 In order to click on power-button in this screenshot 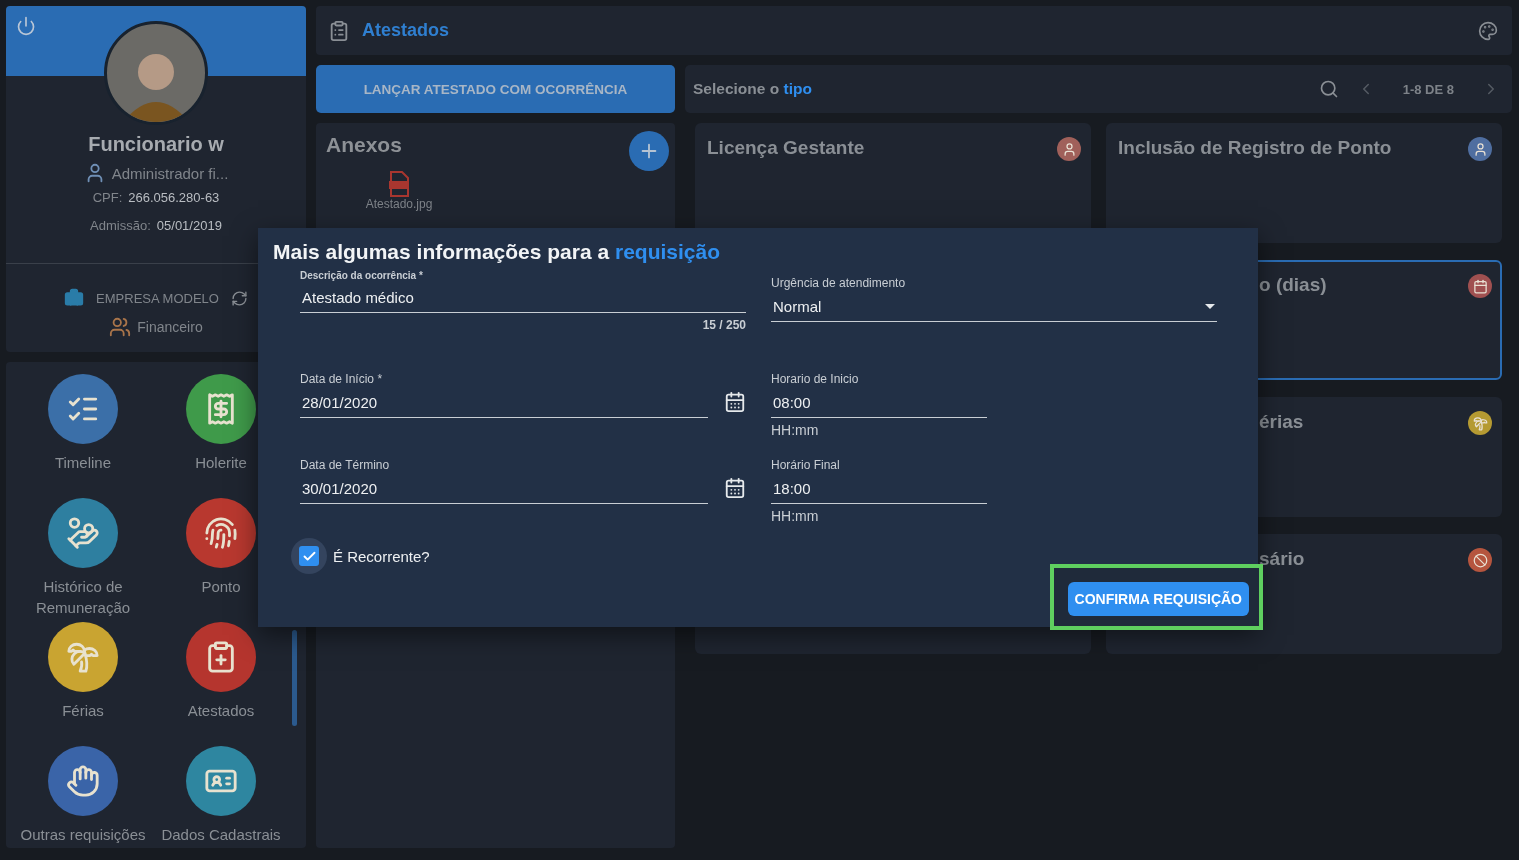, I will do `click(26, 26)`.